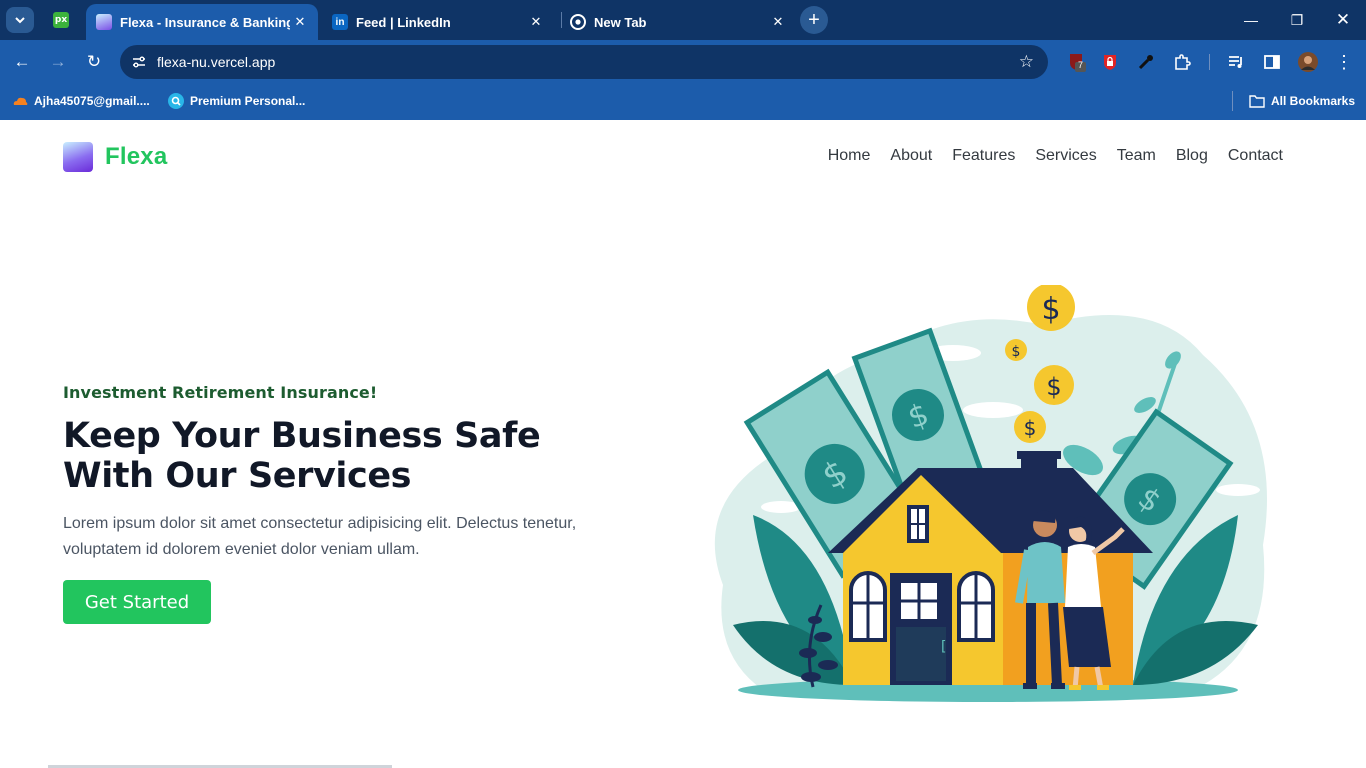  What do you see at coordinates (1236, 62) in the screenshot?
I see `media-control-icon` at bounding box center [1236, 62].